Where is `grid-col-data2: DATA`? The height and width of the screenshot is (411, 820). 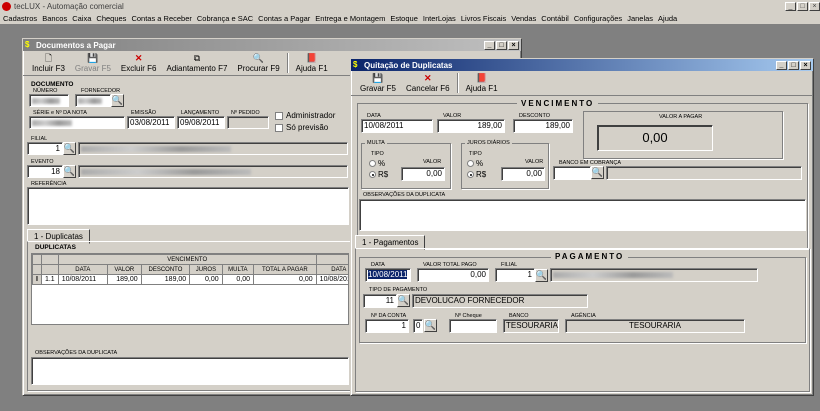
grid-col-data2: DATA is located at coordinates (331, 269).